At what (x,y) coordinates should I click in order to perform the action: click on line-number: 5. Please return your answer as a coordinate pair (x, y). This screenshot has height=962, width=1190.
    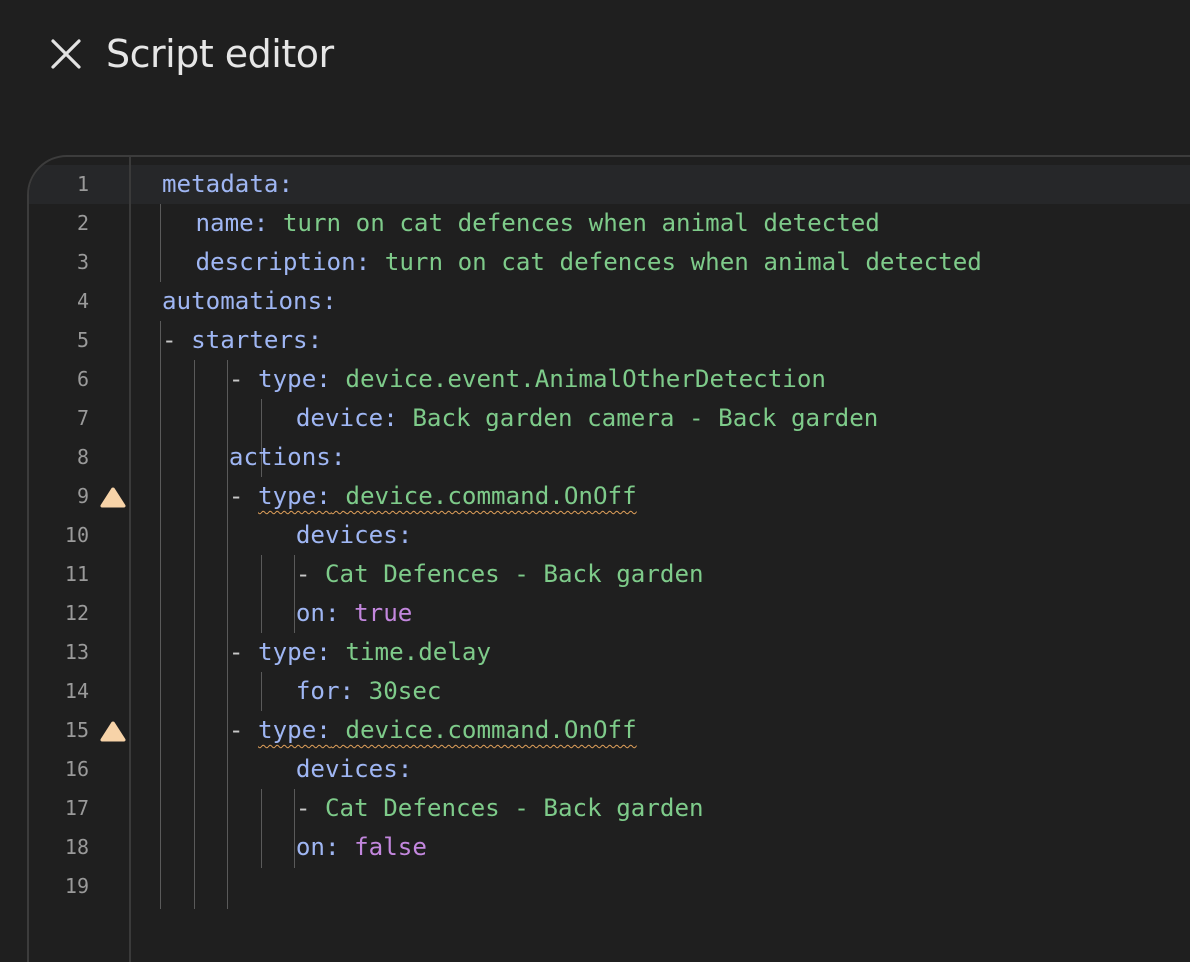
    Looking at the image, I should click on (82, 340).